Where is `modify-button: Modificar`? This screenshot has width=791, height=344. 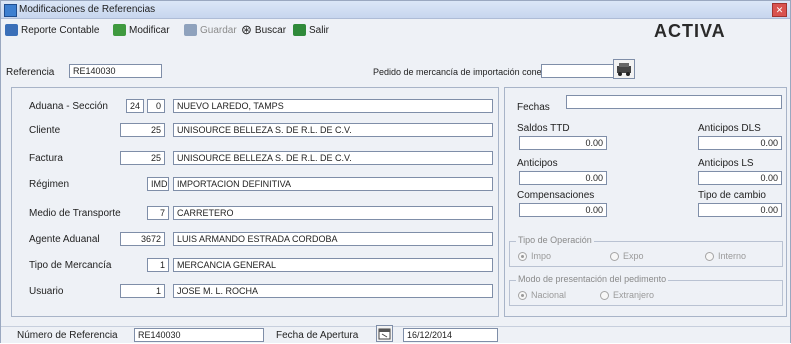
modify-button: Modificar is located at coordinates (141, 30).